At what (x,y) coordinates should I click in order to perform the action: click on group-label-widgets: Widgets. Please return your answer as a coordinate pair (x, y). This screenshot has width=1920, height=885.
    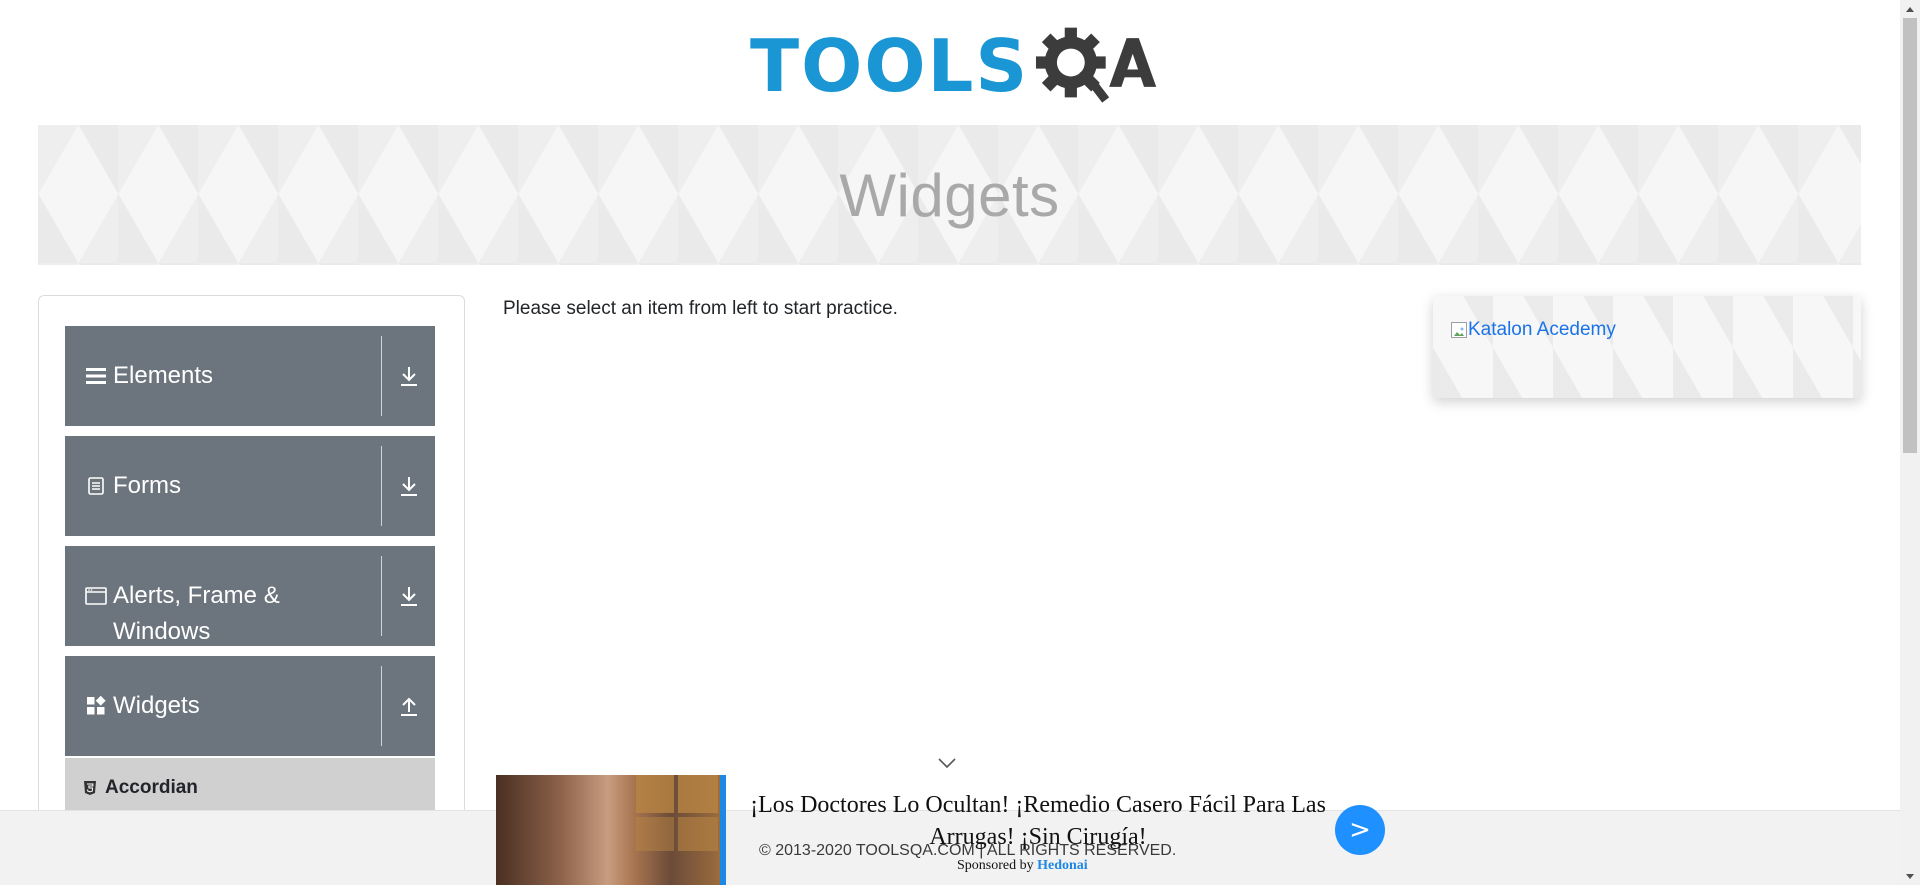
    Looking at the image, I should click on (156, 705).